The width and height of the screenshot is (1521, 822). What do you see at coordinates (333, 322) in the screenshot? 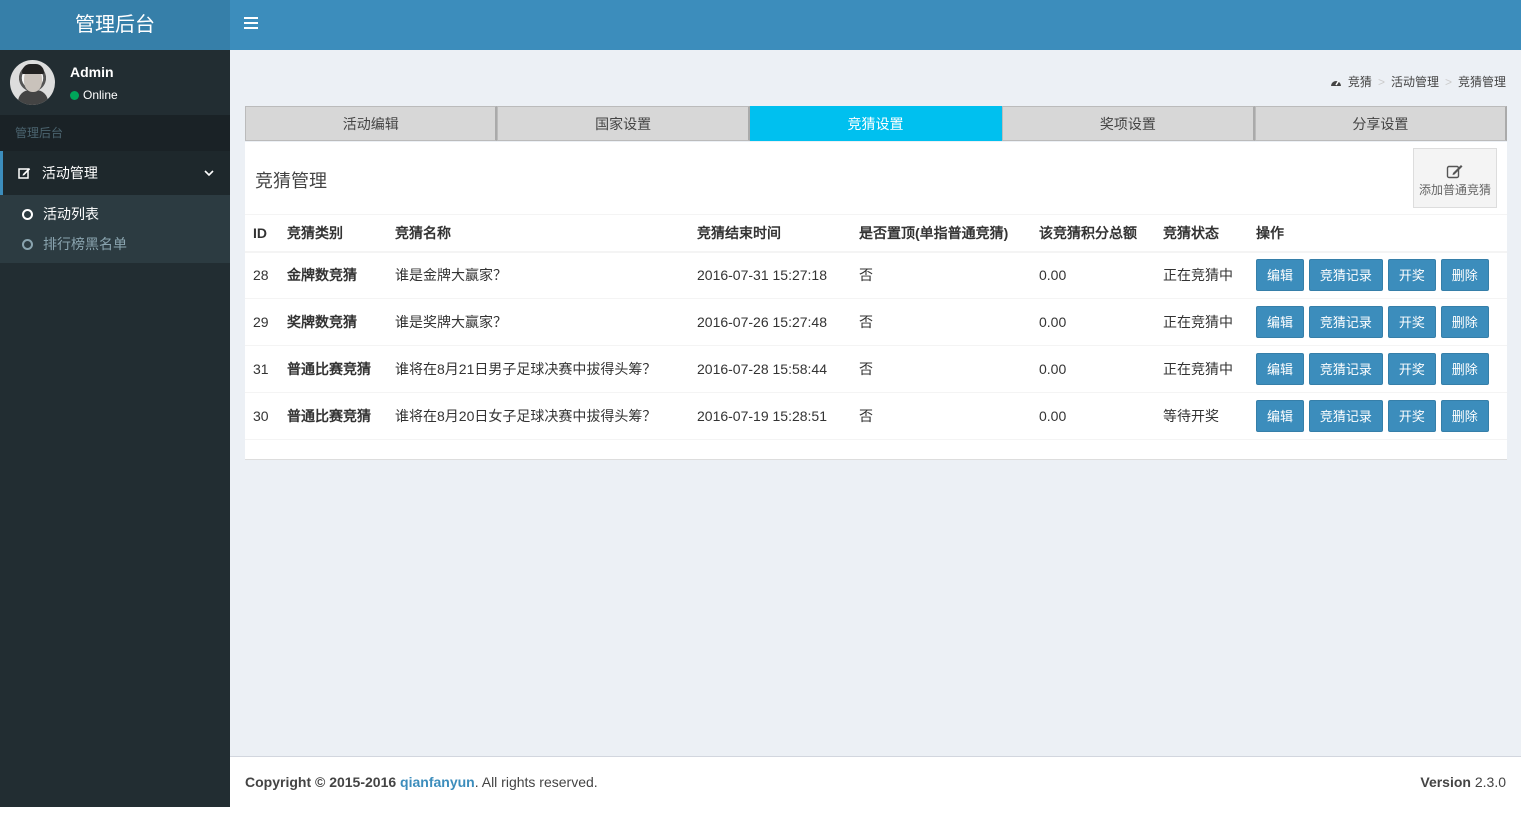
I see `cell-category: 奖牌数竞猜` at bounding box center [333, 322].